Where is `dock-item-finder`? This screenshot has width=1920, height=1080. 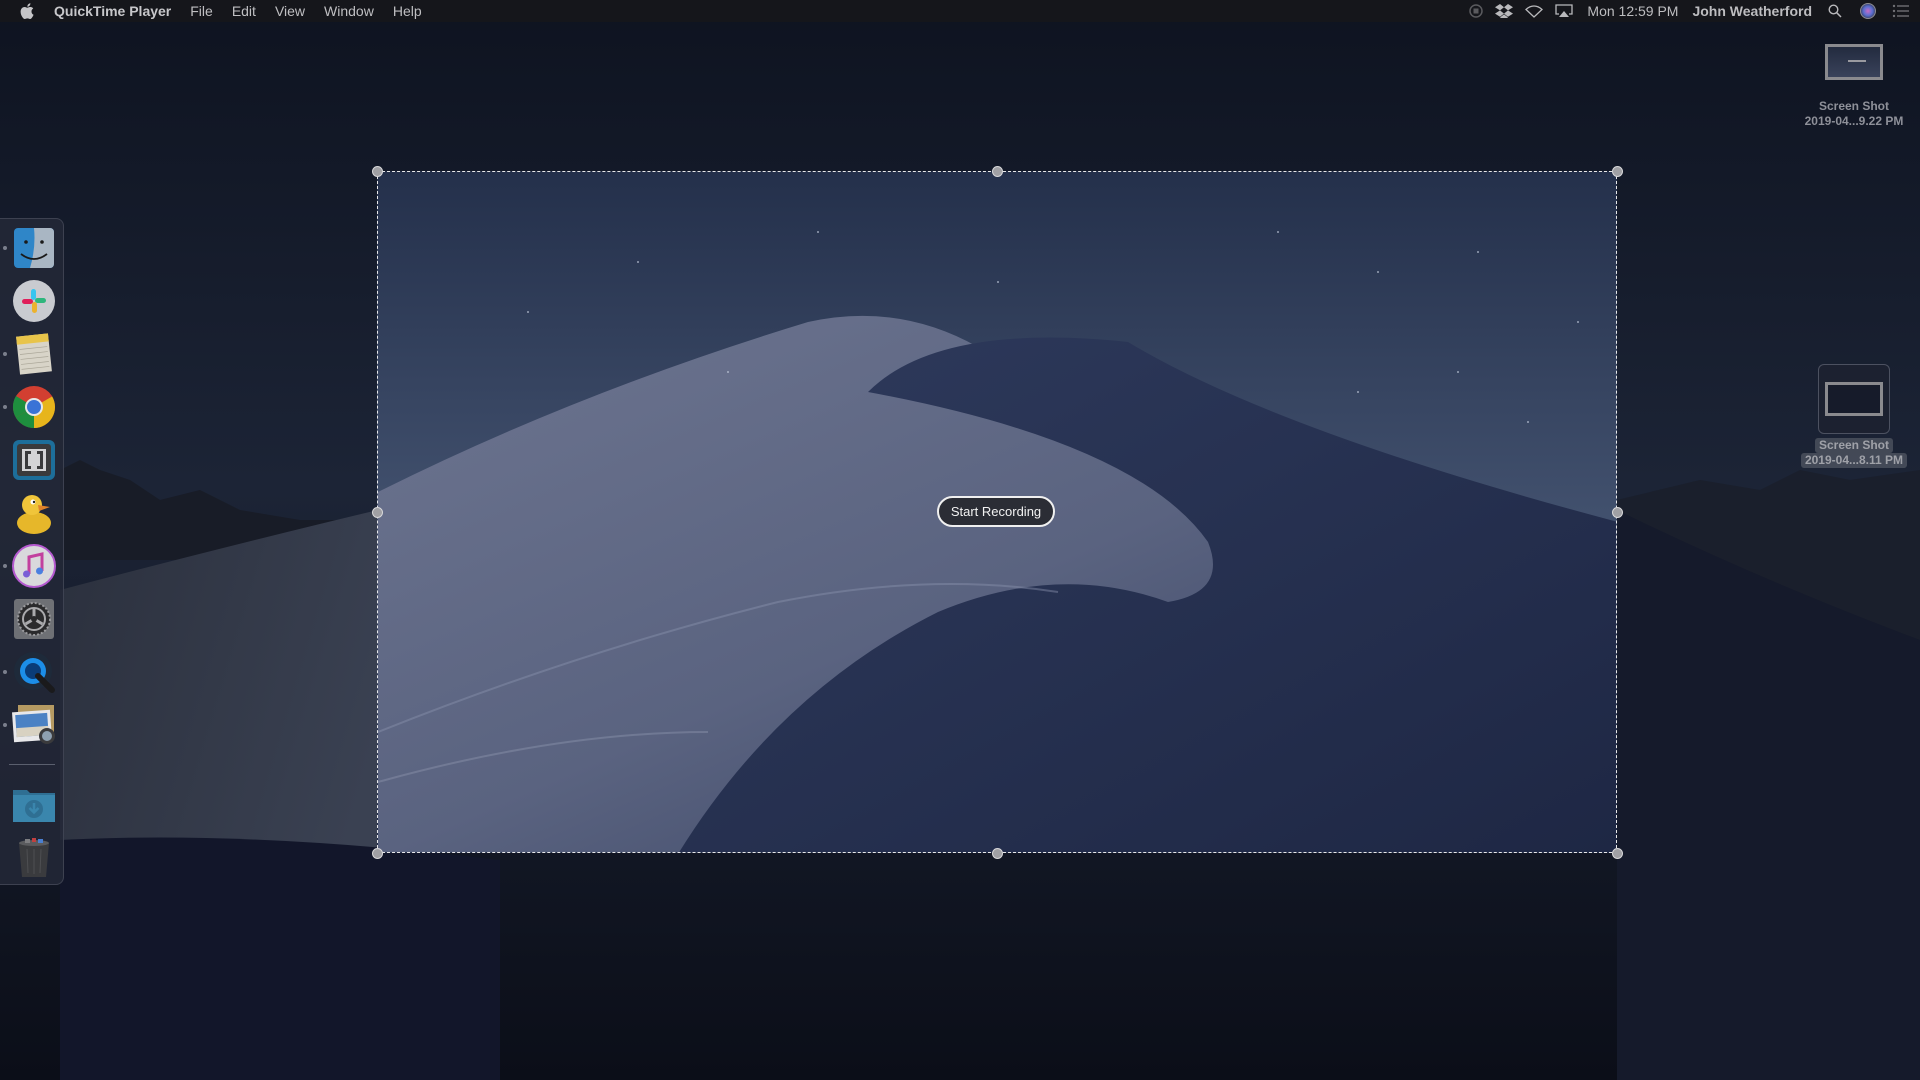 dock-item-finder is located at coordinates (34, 248).